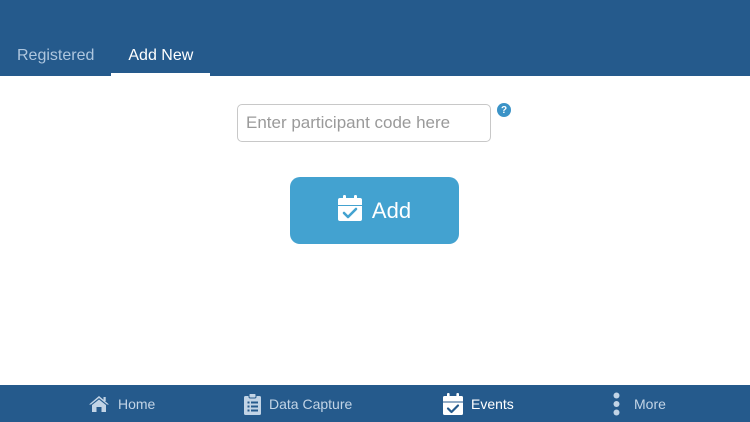 The image size is (750, 422). Describe the element at coordinates (391, 210) in the screenshot. I see `add-button-label: Add` at that location.